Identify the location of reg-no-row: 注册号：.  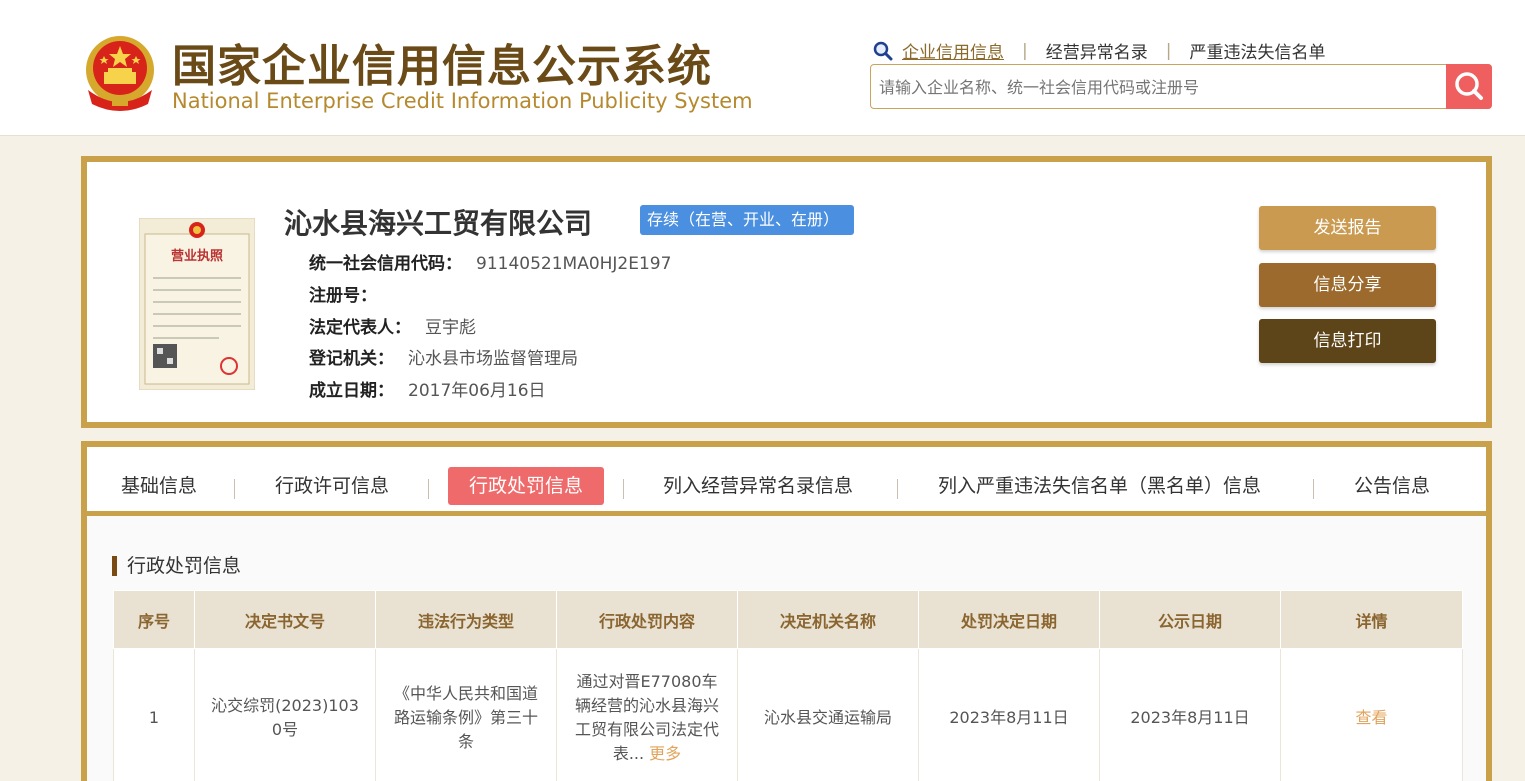
(350, 293).